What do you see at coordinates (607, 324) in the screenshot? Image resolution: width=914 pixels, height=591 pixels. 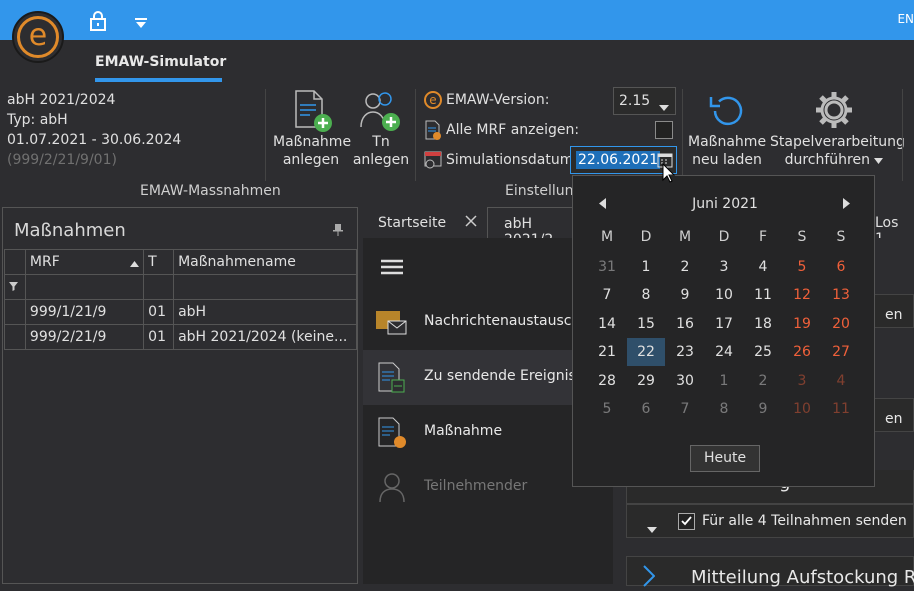 I see `calendar-day: 14` at bounding box center [607, 324].